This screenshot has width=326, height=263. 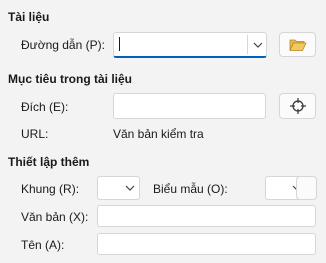 I want to click on url-label: URL:, so click(x=35, y=134).